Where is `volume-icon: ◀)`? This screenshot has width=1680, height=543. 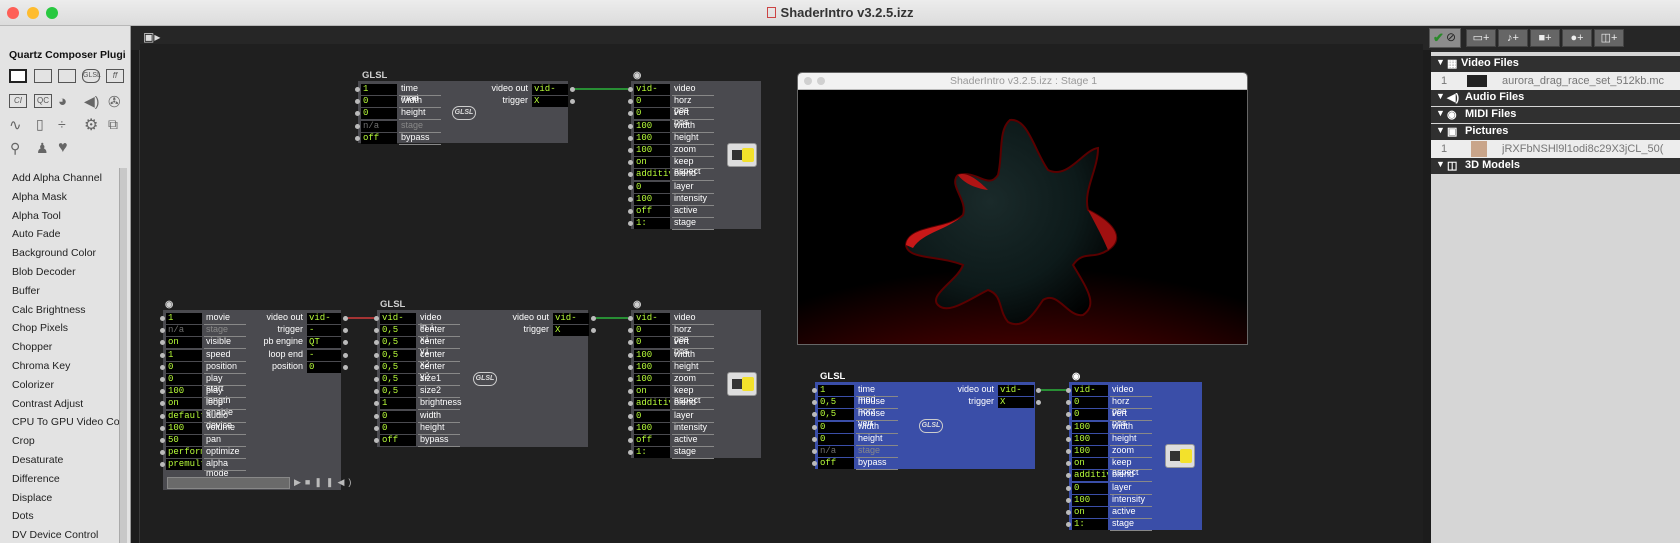 volume-icon: ◀) is located at coordinates (346, 482).